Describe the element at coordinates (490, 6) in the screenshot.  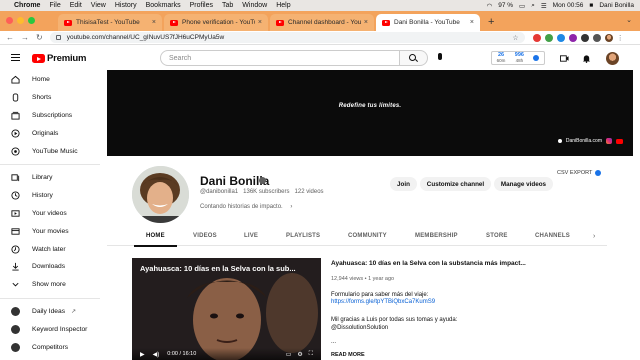
I see `wifi-icon: ◠` at that location.